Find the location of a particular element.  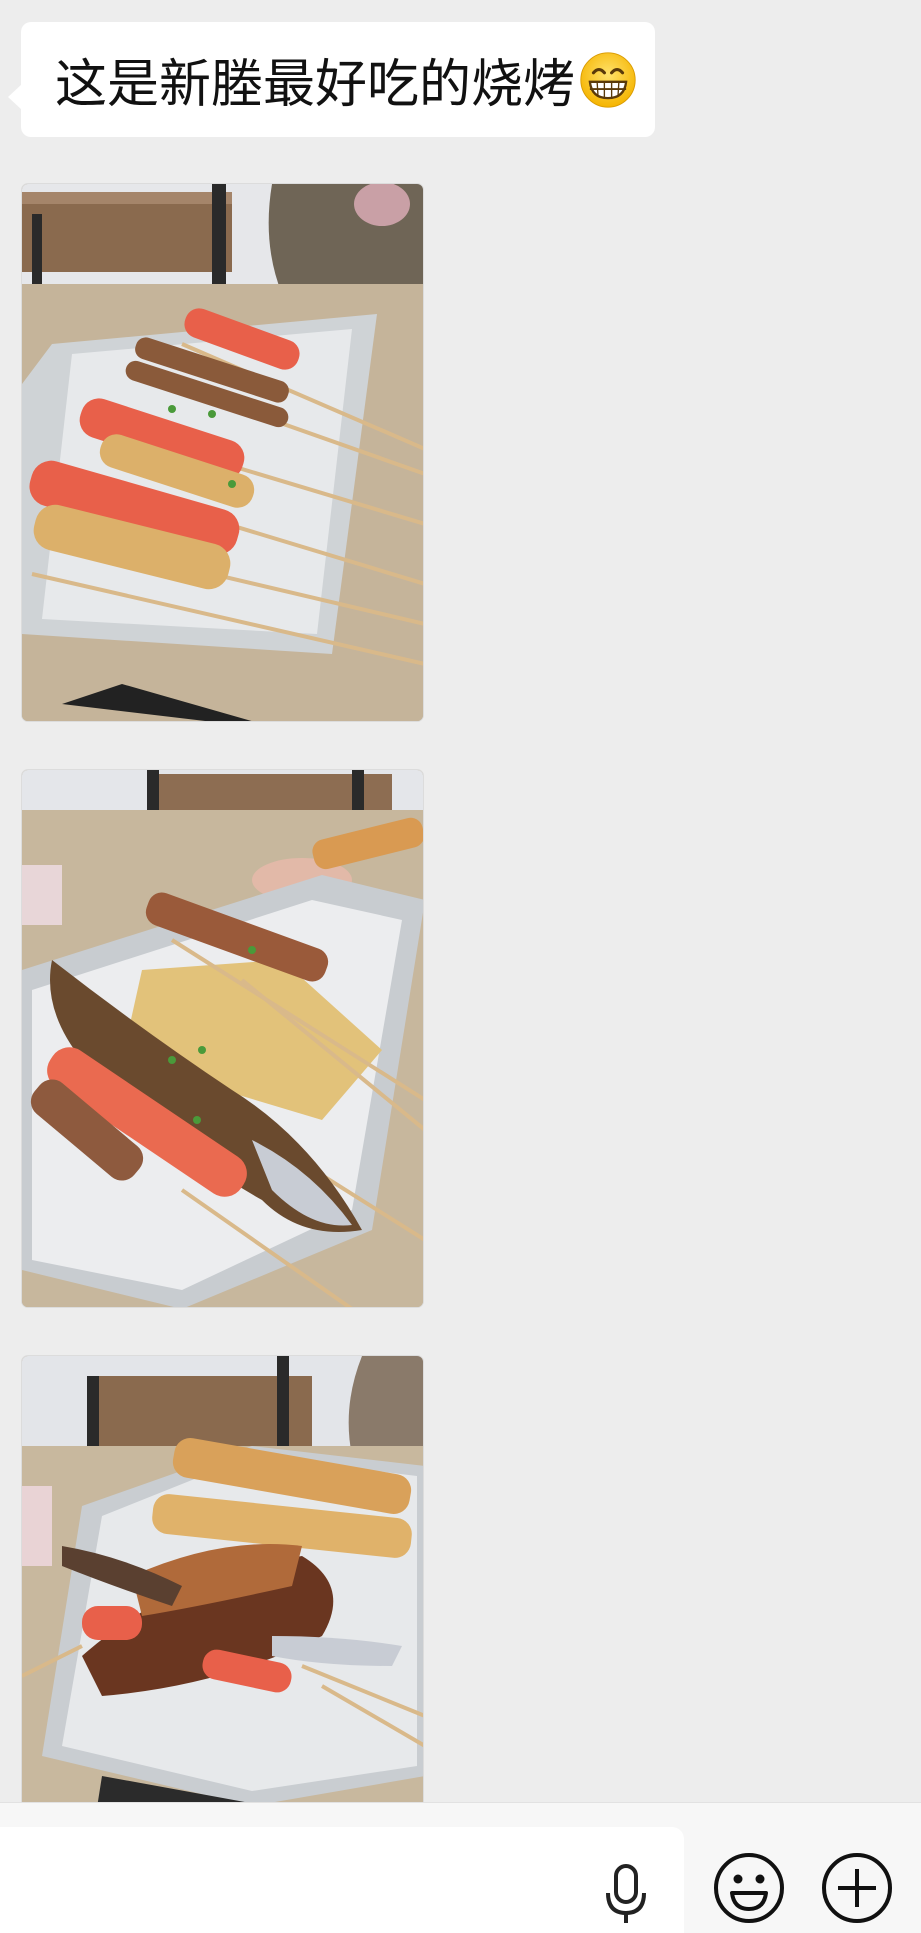

plus-circle-icon is located at coordinates (857, 1888).